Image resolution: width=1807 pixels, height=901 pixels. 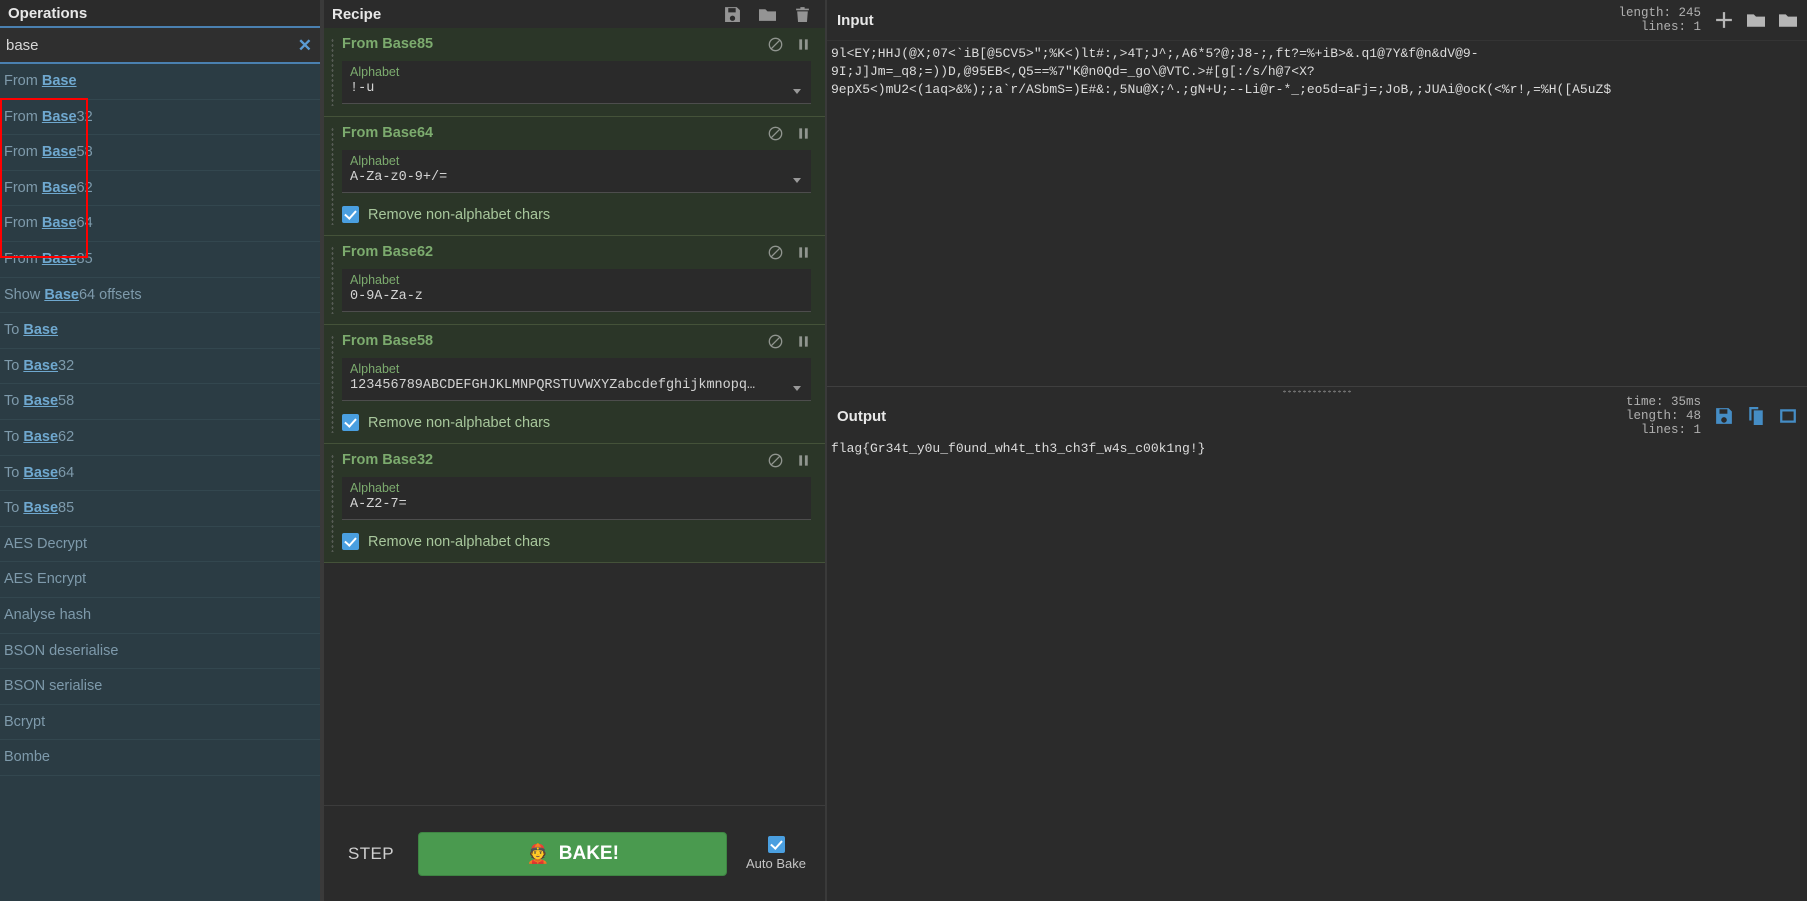 What do you see at coordinates (160, 259) in the screenshot?
I see `operation-list-item: From Base85` at bounding box center [160, 259].